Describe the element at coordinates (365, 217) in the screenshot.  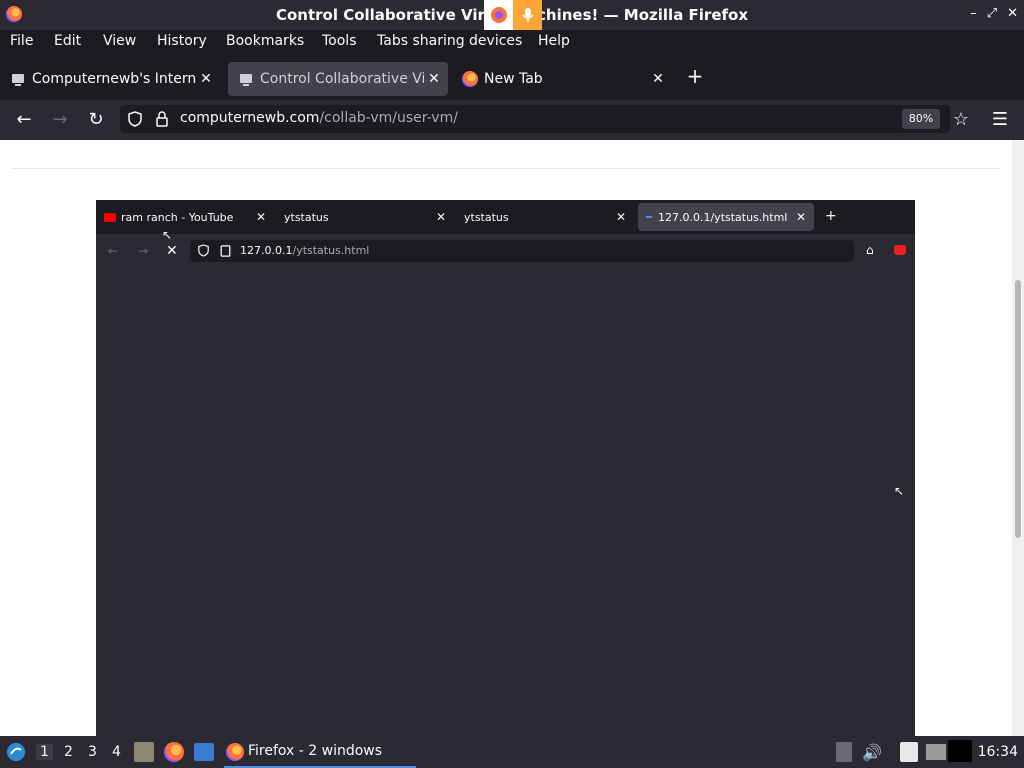
I see `vm-tab-ytstatus-1: ytstatus ✕` at that location.